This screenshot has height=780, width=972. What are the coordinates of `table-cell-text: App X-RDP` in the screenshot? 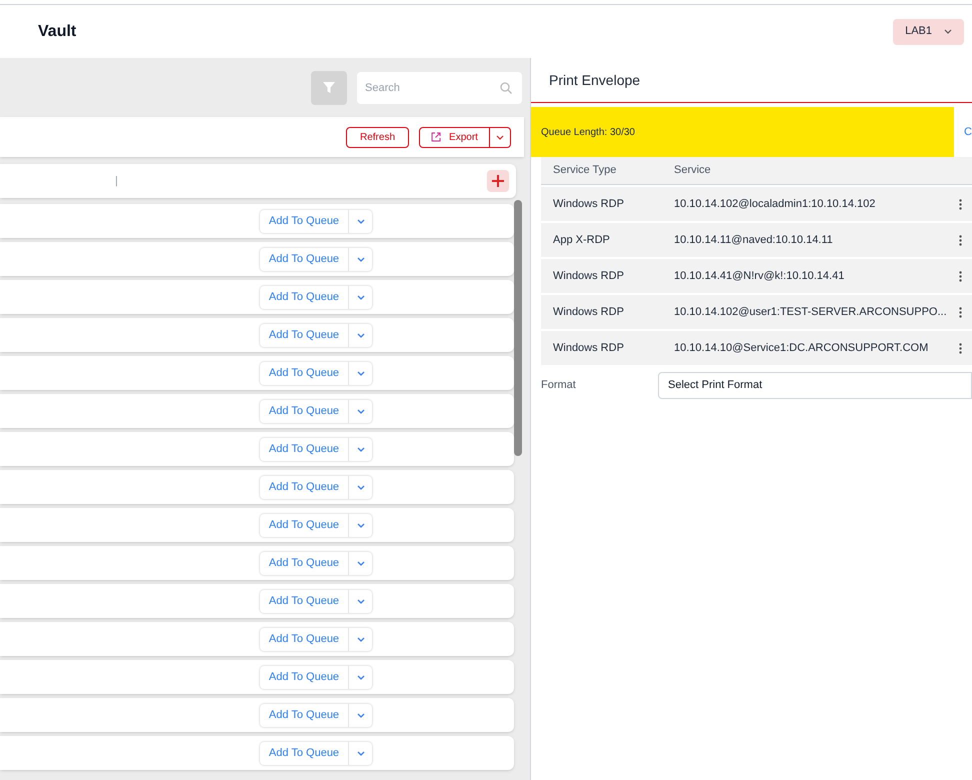 It's located at (581, 240).